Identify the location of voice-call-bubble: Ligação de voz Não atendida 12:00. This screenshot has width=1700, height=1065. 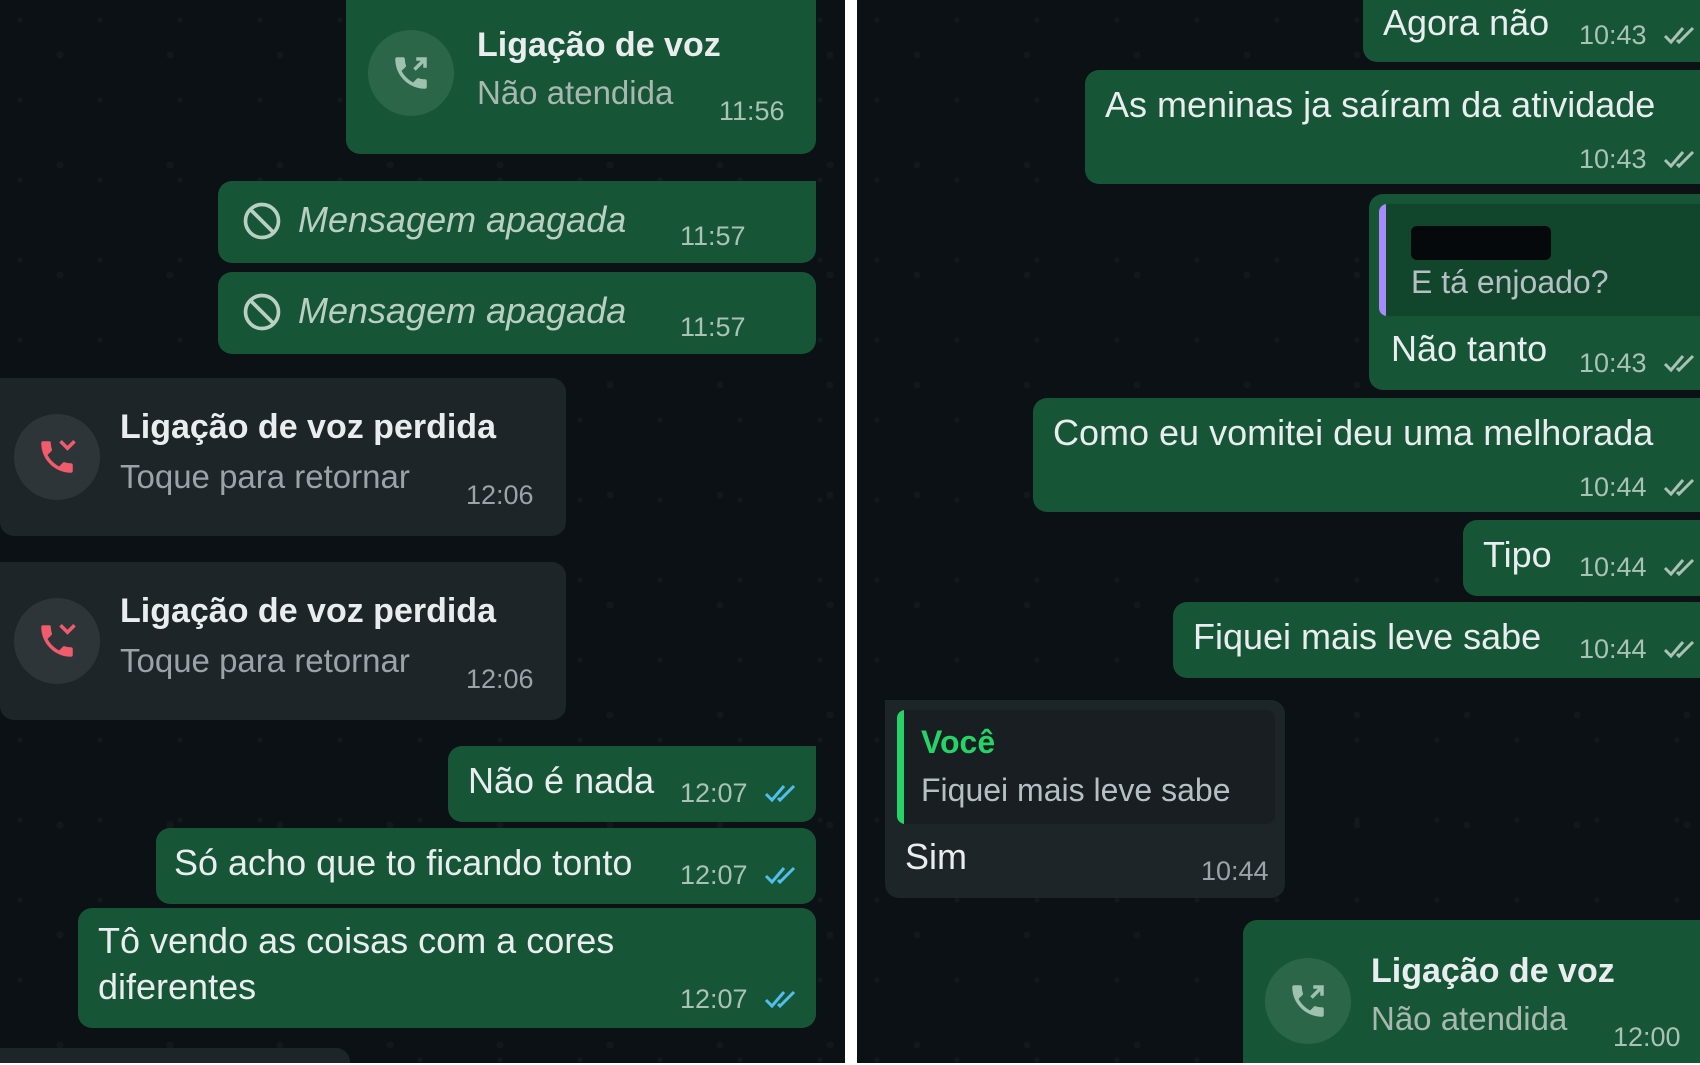
(1471, 991).